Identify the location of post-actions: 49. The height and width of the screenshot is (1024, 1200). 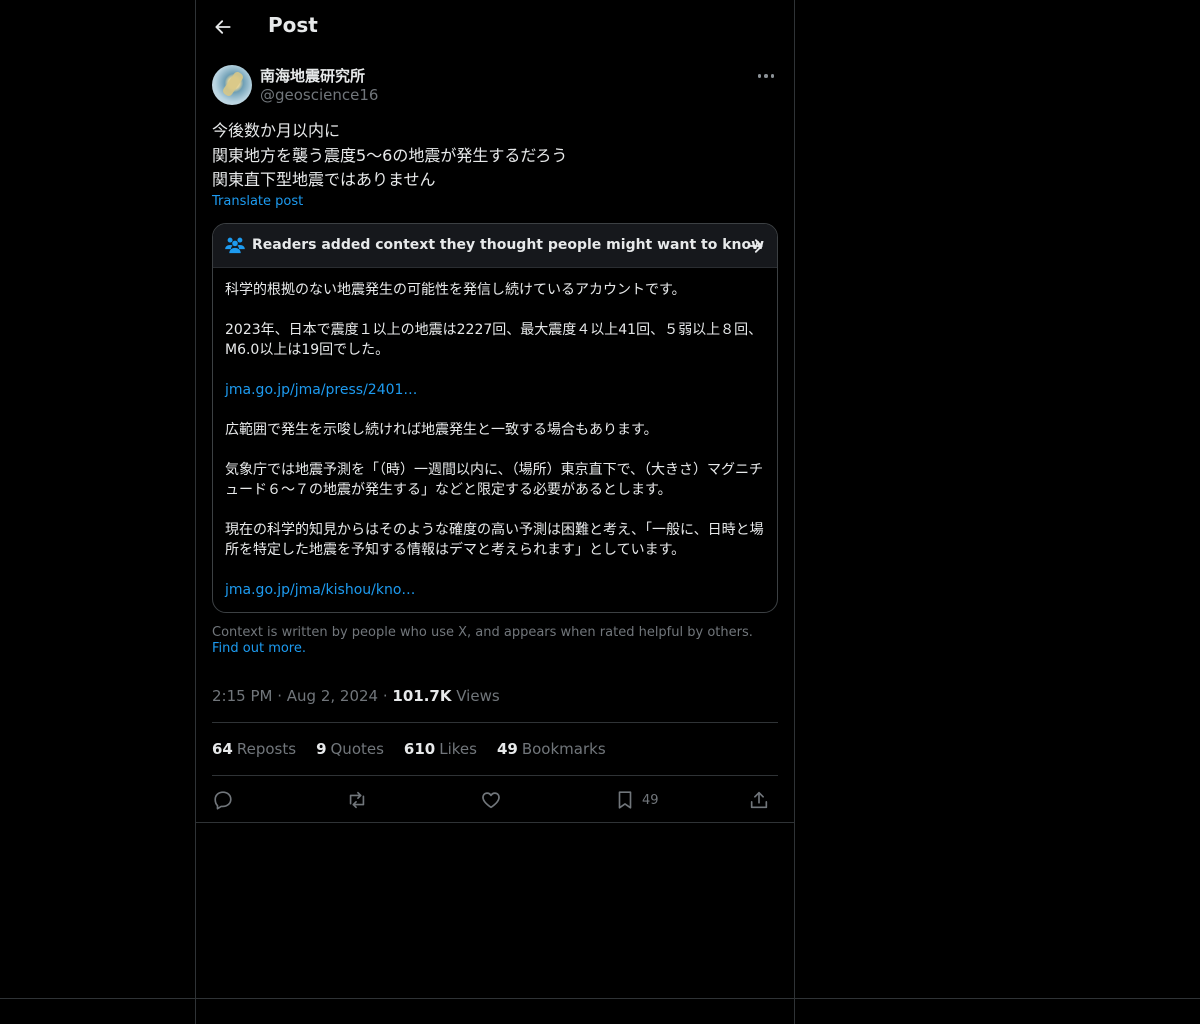
(495, 800).